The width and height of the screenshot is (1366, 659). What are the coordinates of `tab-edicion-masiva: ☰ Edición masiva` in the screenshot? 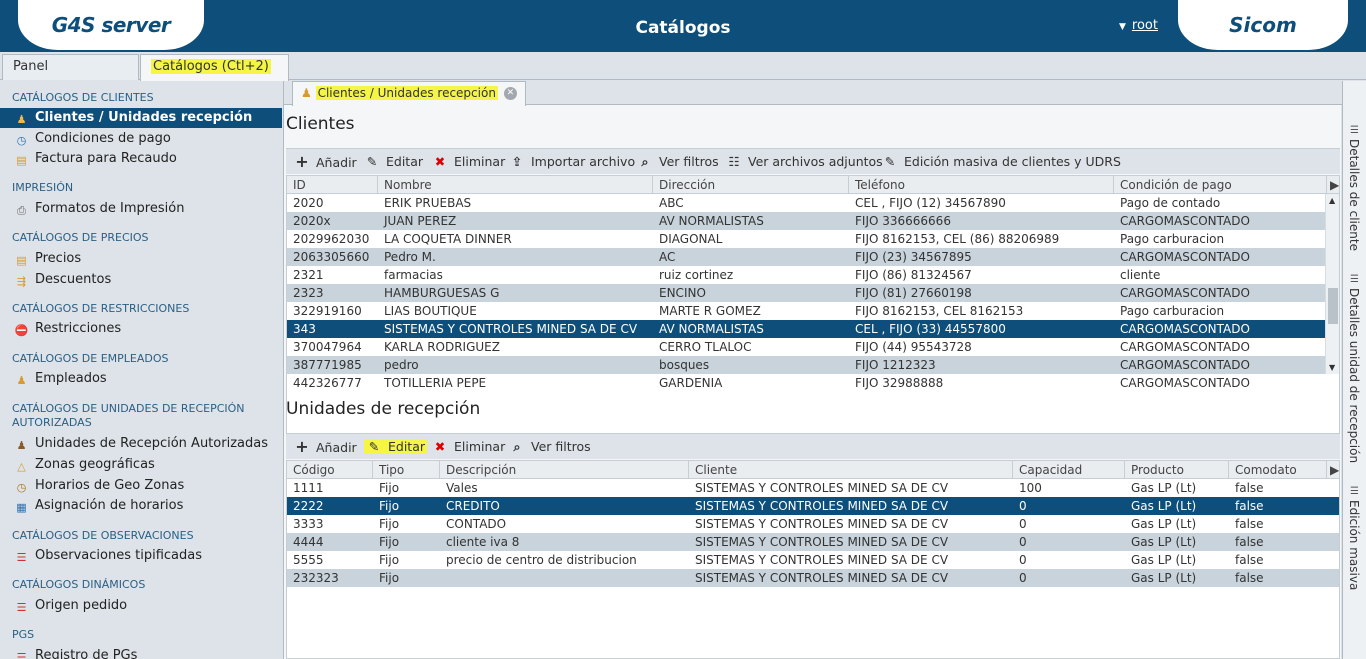 It's located at (1354, 543).